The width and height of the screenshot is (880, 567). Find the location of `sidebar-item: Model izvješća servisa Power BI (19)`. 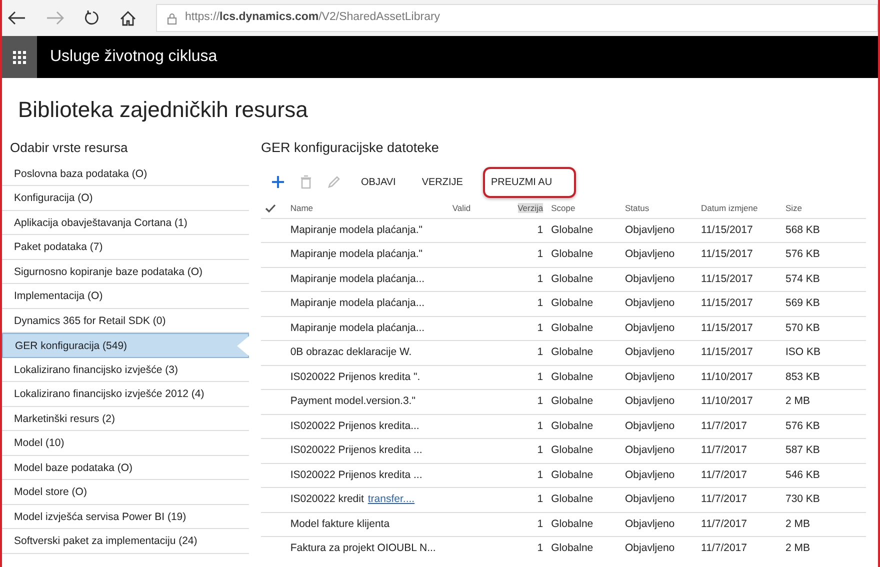

sidebar-item: Model izvješća servisa Power BI (19) is located at coordinates (125, 516).